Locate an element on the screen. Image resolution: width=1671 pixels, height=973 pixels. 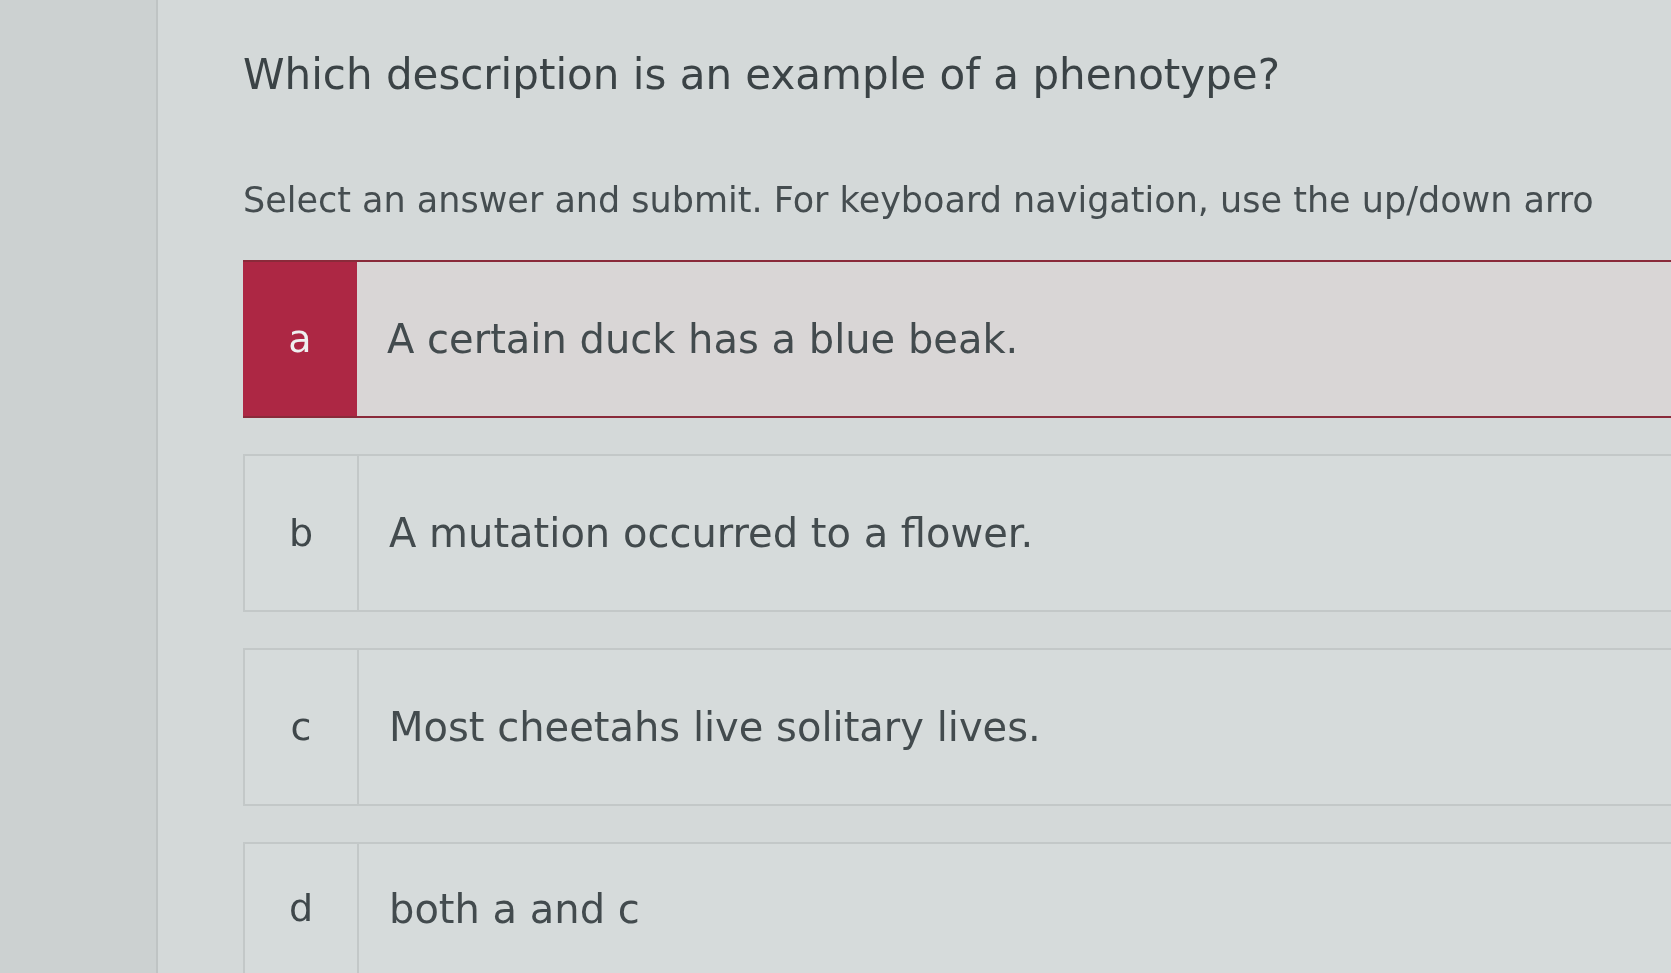
answer-option: b A mutation occurred to a flower. is located at coordinates (957, 533).